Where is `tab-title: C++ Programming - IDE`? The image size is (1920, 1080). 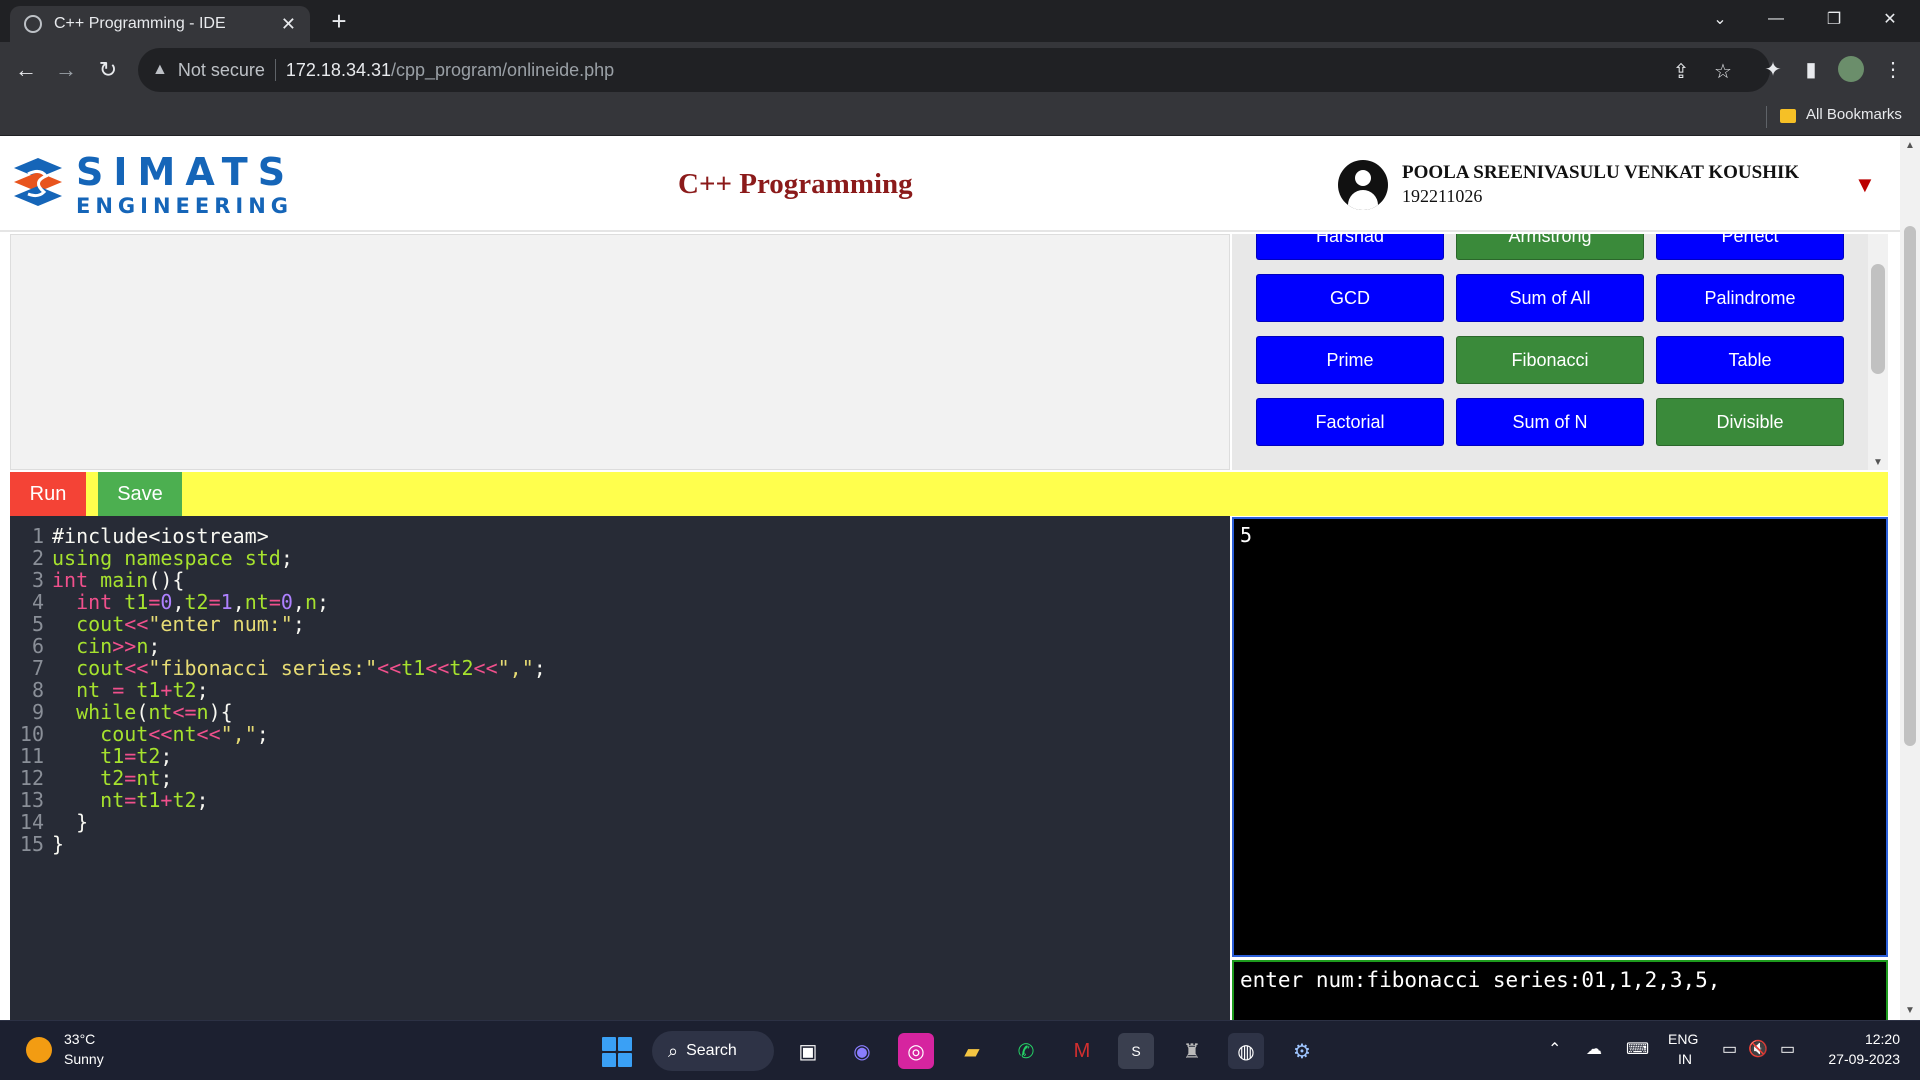 tab-title: C++ Programming - IDE is located at coordinates (140, 23).